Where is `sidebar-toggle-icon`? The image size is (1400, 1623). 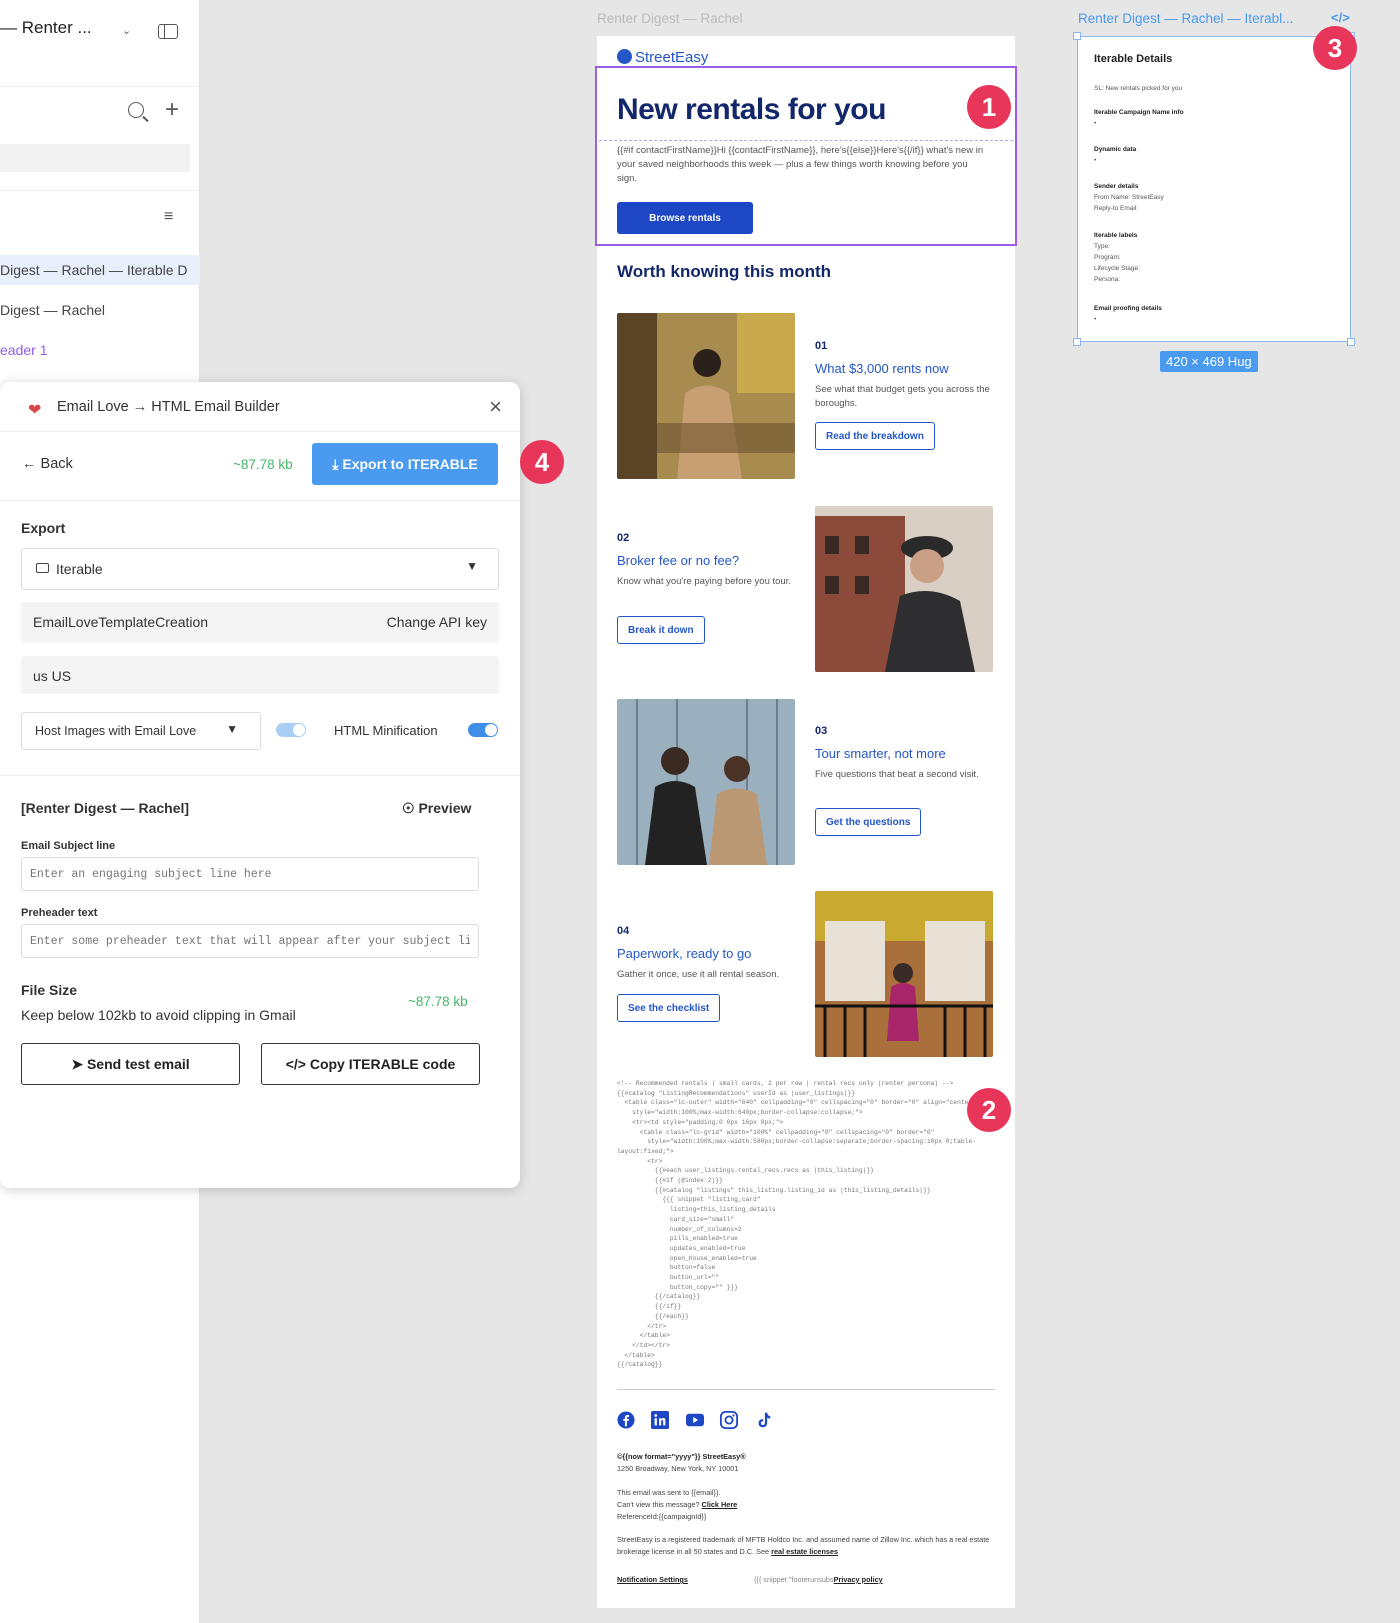
sidebar-toggle-icon is located at coordinates (168, 31).